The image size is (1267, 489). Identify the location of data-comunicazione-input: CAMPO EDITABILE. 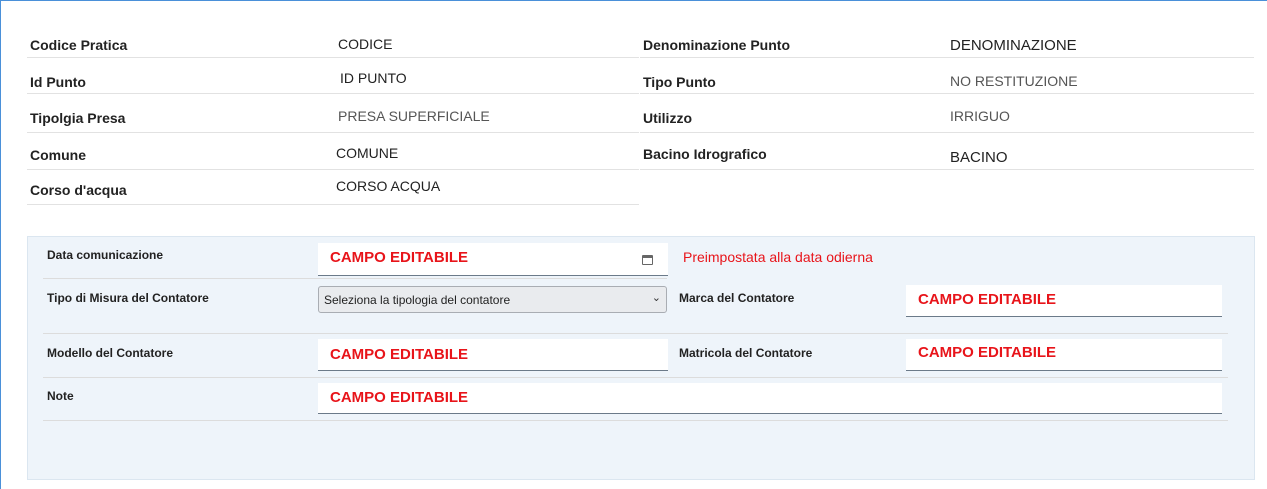
(493, 259).